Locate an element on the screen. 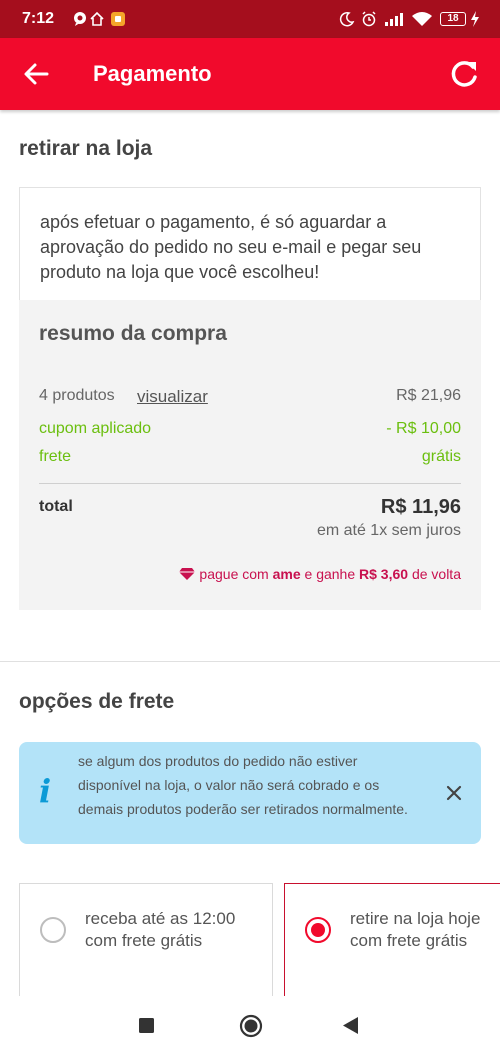  status-time: 7:12 is located at coordinates (38, 18).